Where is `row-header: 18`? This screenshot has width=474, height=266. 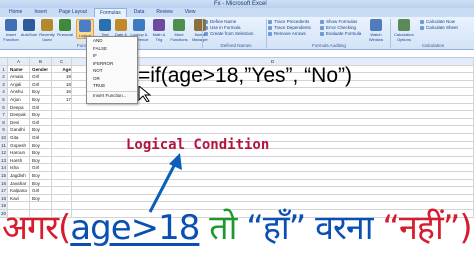 row-header: 18 is located at coordinates (4, 198).